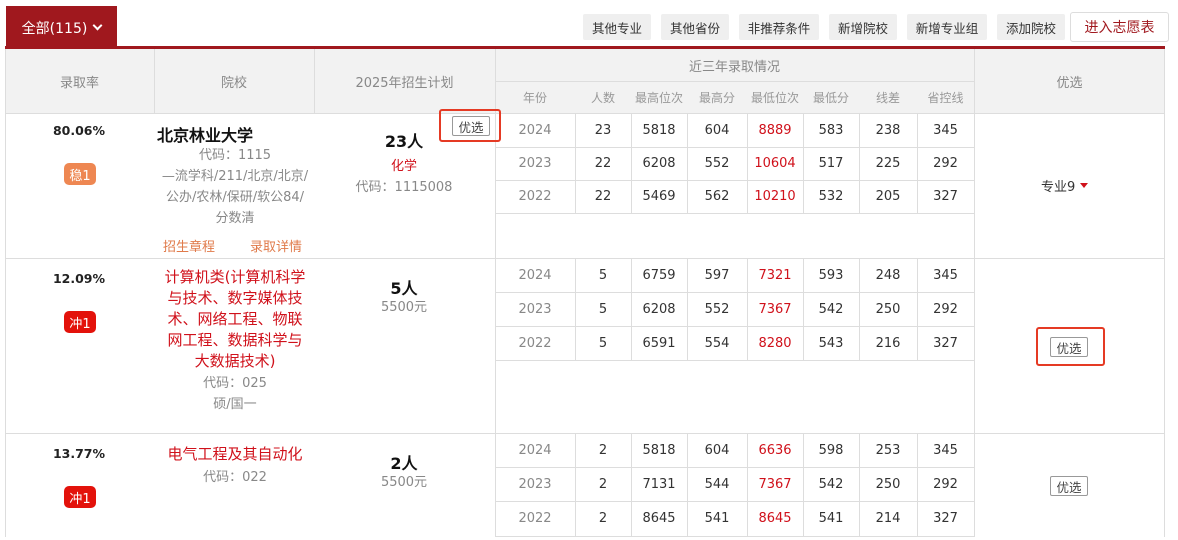  Describe the element at coordinates (774, 97) in the screenshot. I see `sub-header-min-rank: 最低位次` at that location.